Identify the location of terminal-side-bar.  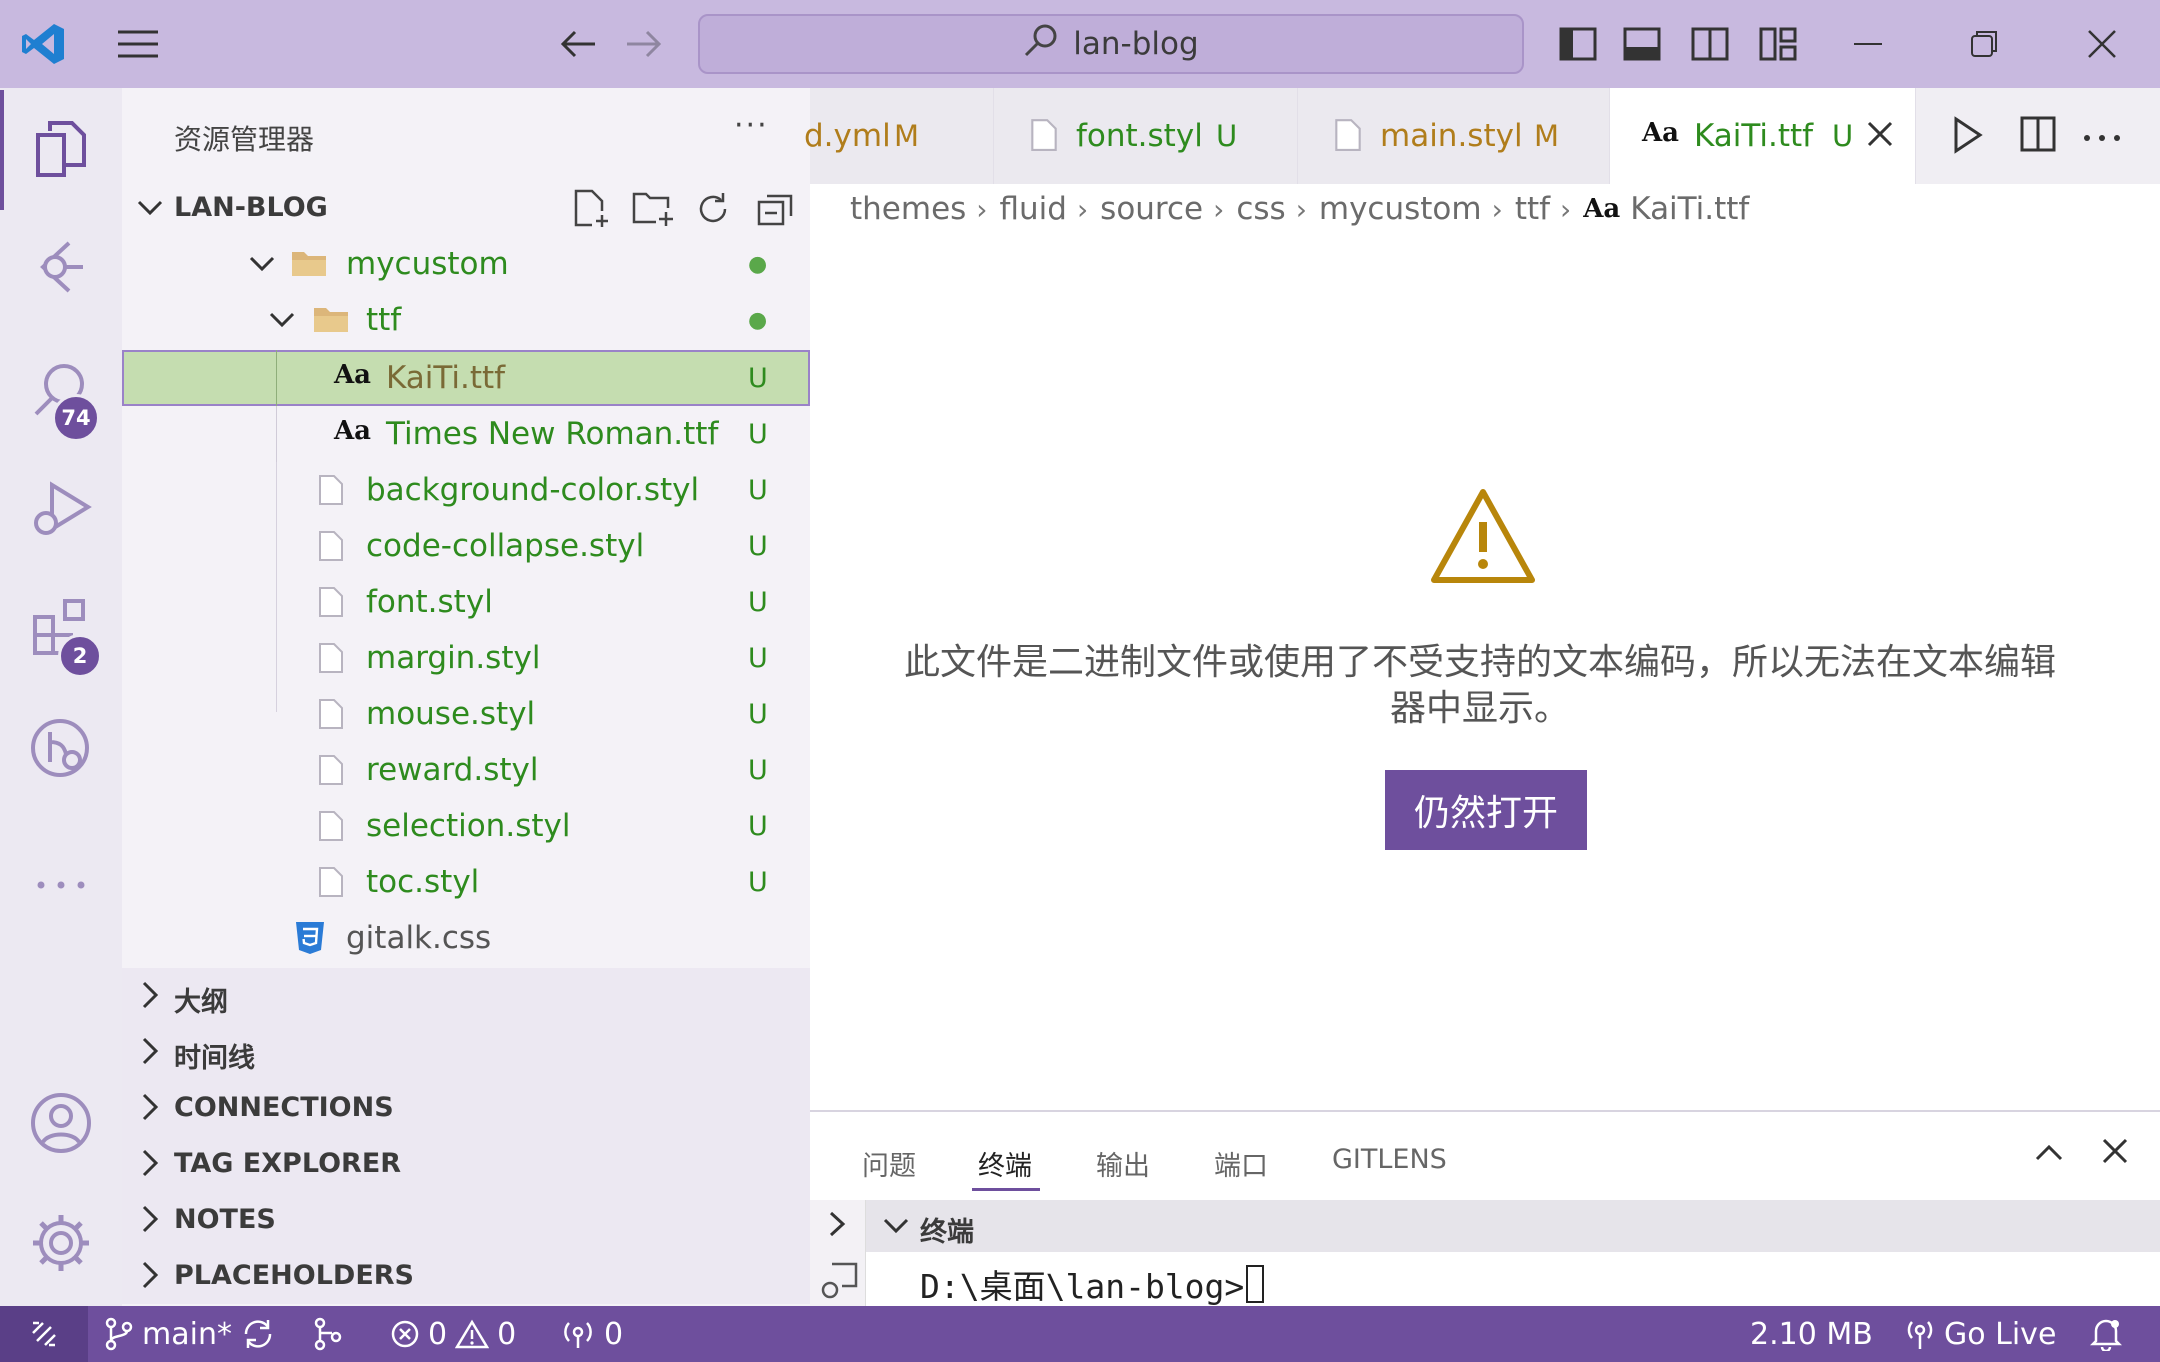
(838, 1254).